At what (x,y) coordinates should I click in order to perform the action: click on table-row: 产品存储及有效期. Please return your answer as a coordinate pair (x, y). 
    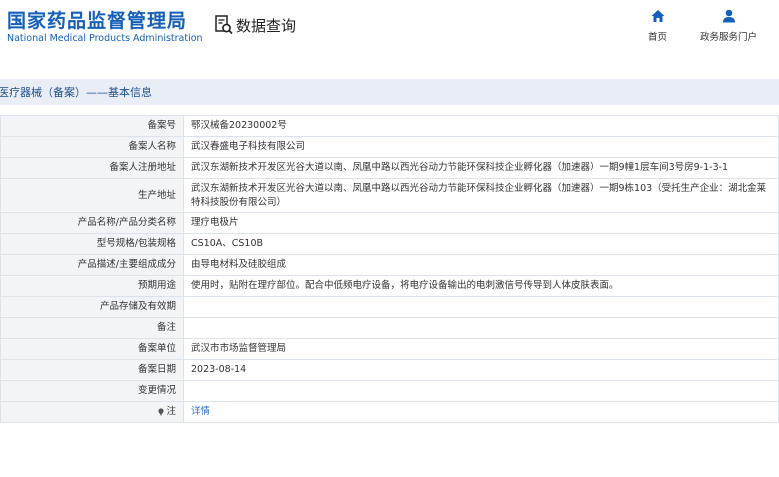
    Looking at the image, I should click on (389, 307).